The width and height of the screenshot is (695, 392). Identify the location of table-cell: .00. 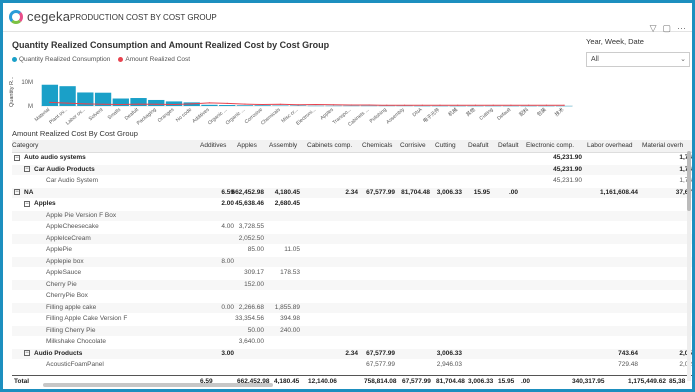
(513, 192).